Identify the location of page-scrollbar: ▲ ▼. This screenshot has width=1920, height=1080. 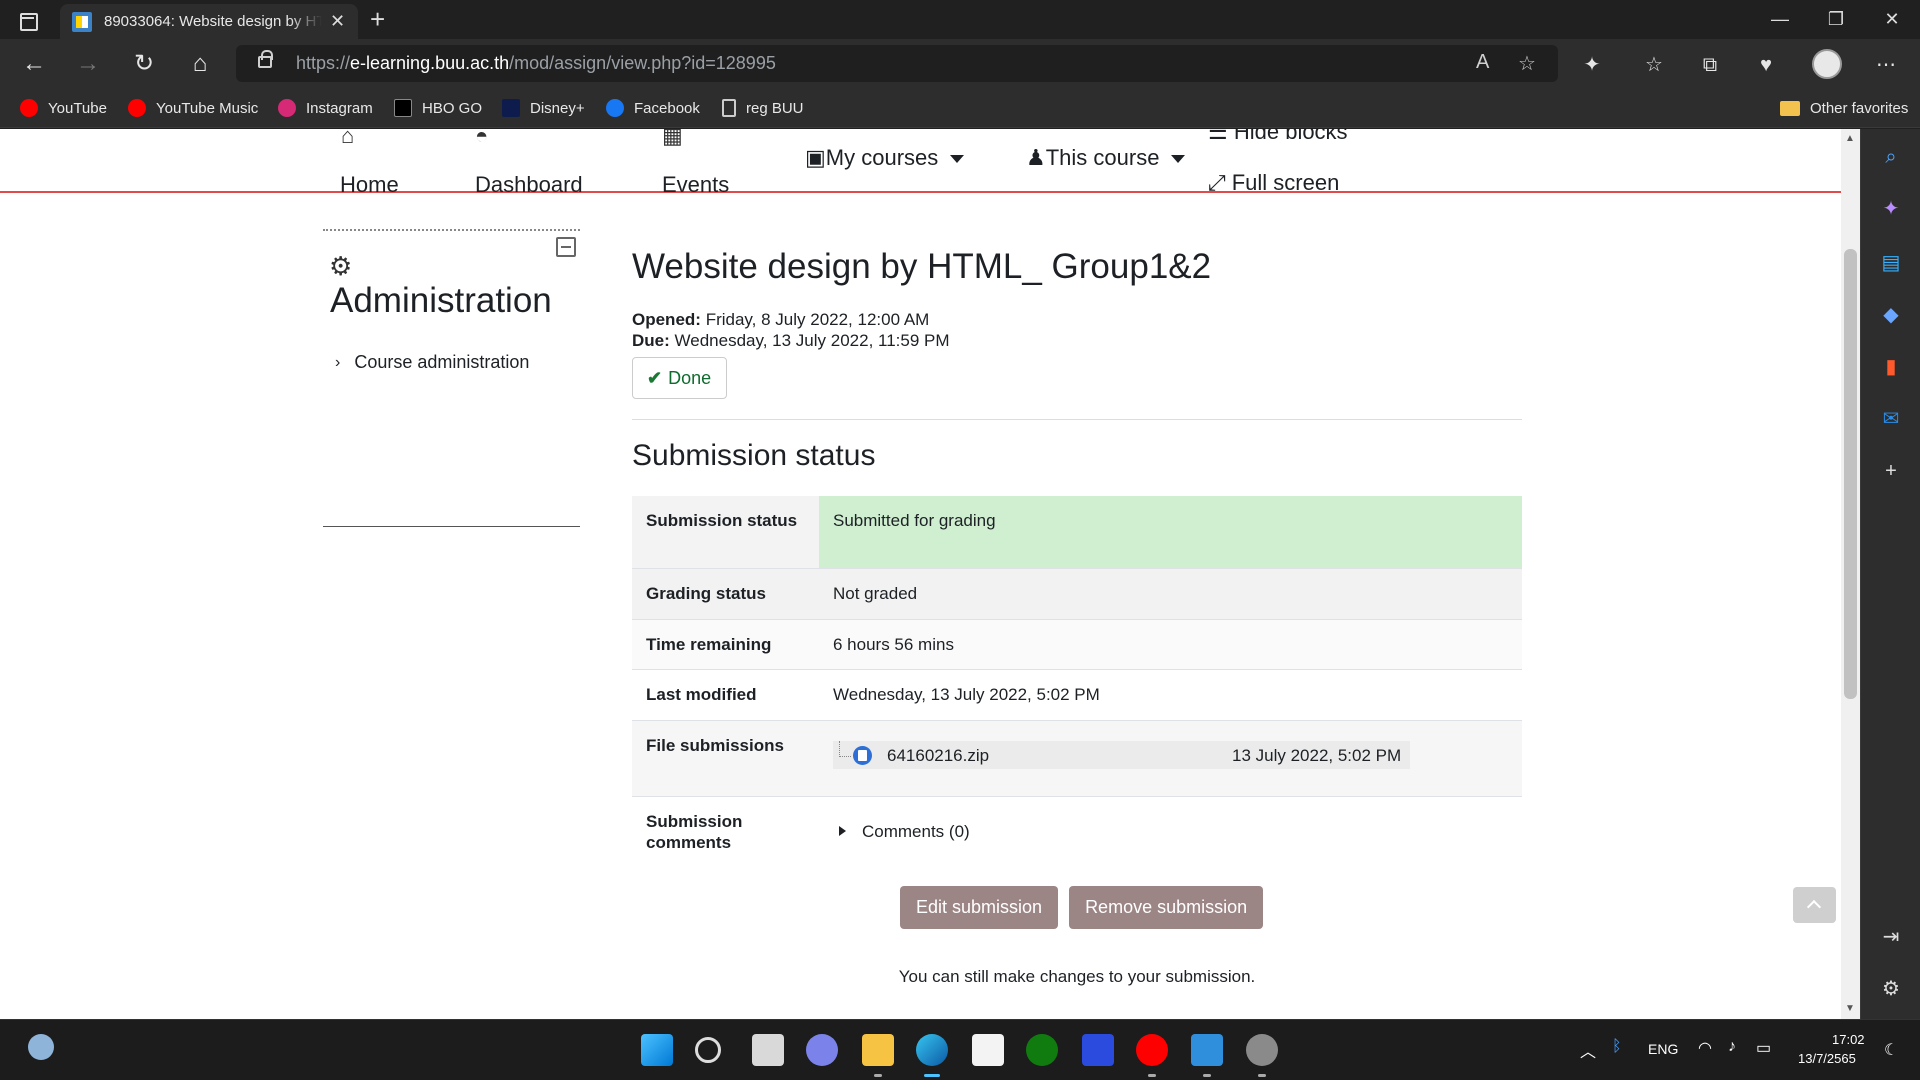
(1850, 574).